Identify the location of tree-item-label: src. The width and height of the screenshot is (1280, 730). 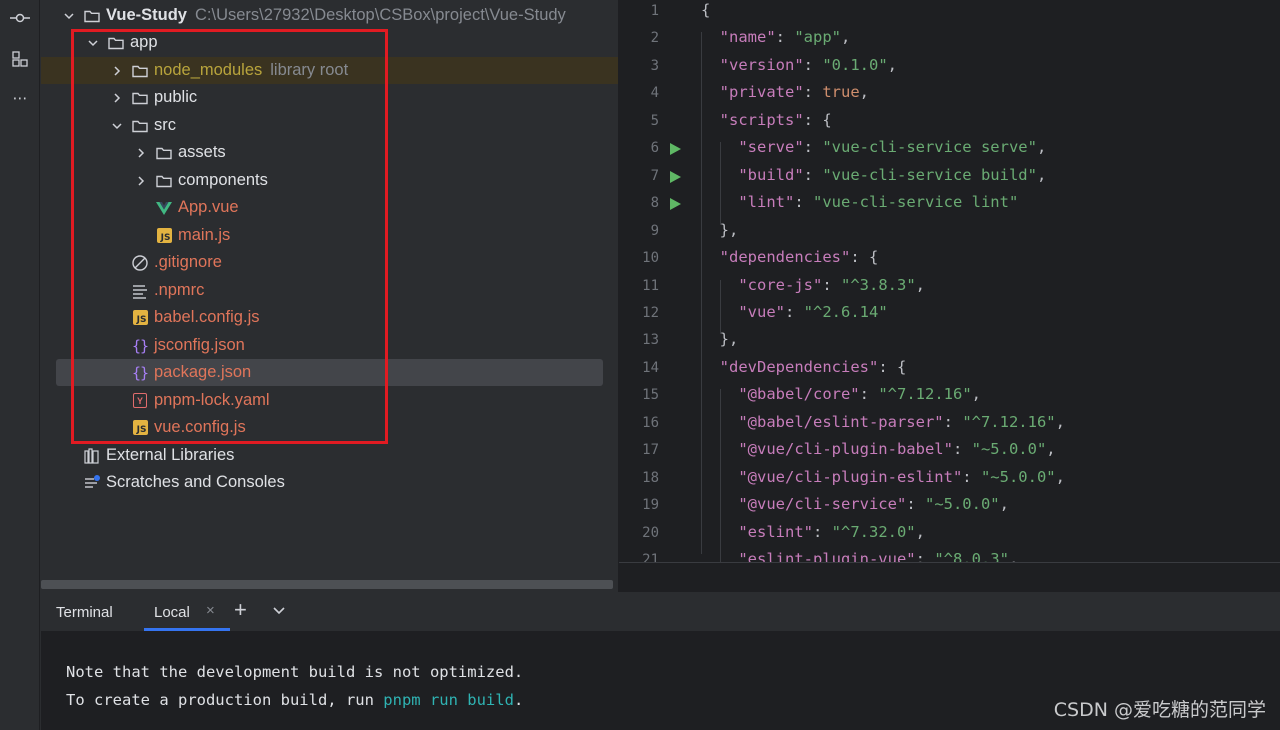
(165, 125).